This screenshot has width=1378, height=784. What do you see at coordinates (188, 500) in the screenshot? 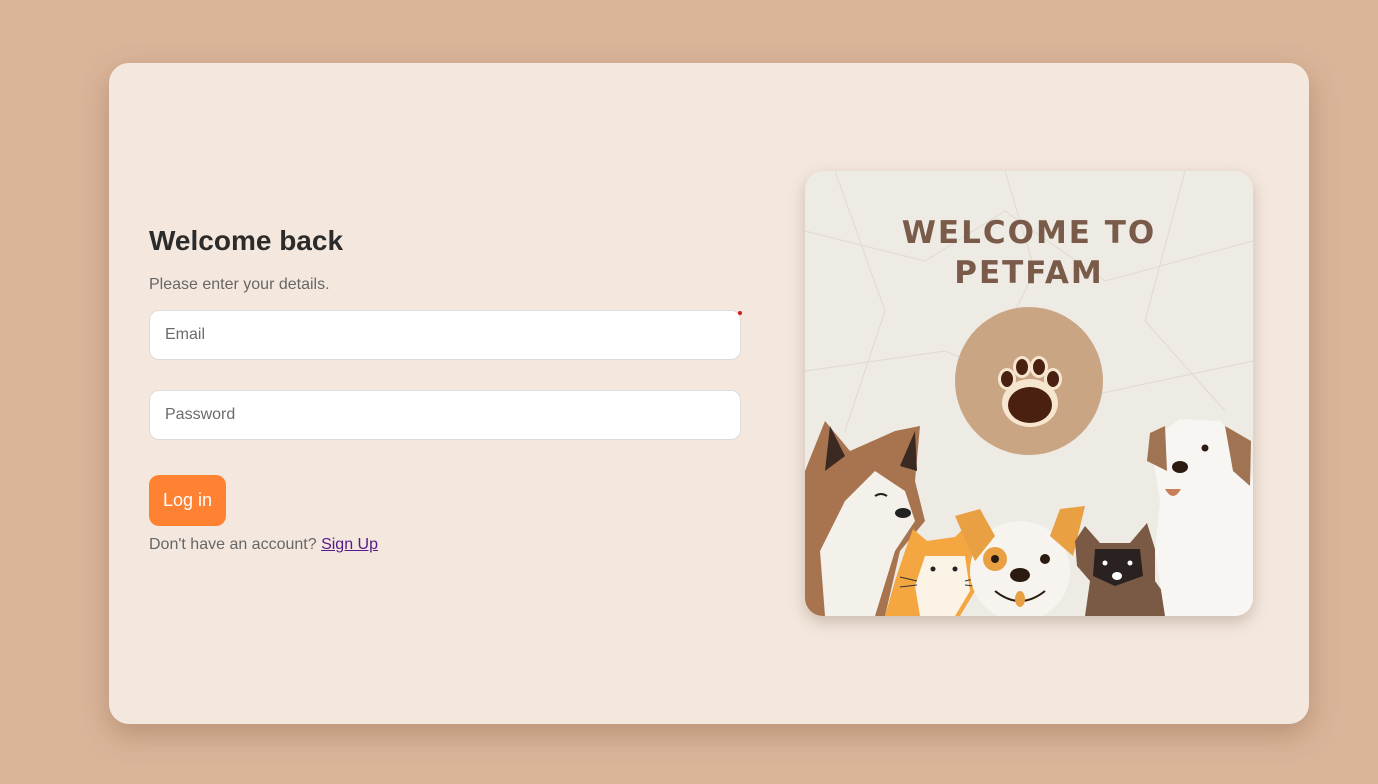
I see `login-button: Log in` at bounding box center [188, 500].